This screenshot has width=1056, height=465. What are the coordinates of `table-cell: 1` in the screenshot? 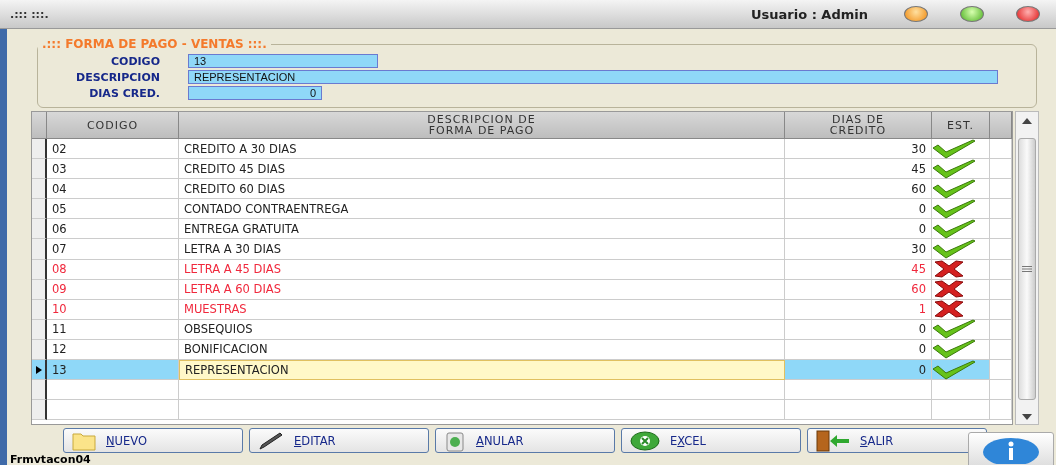 It's located at (858, 309).